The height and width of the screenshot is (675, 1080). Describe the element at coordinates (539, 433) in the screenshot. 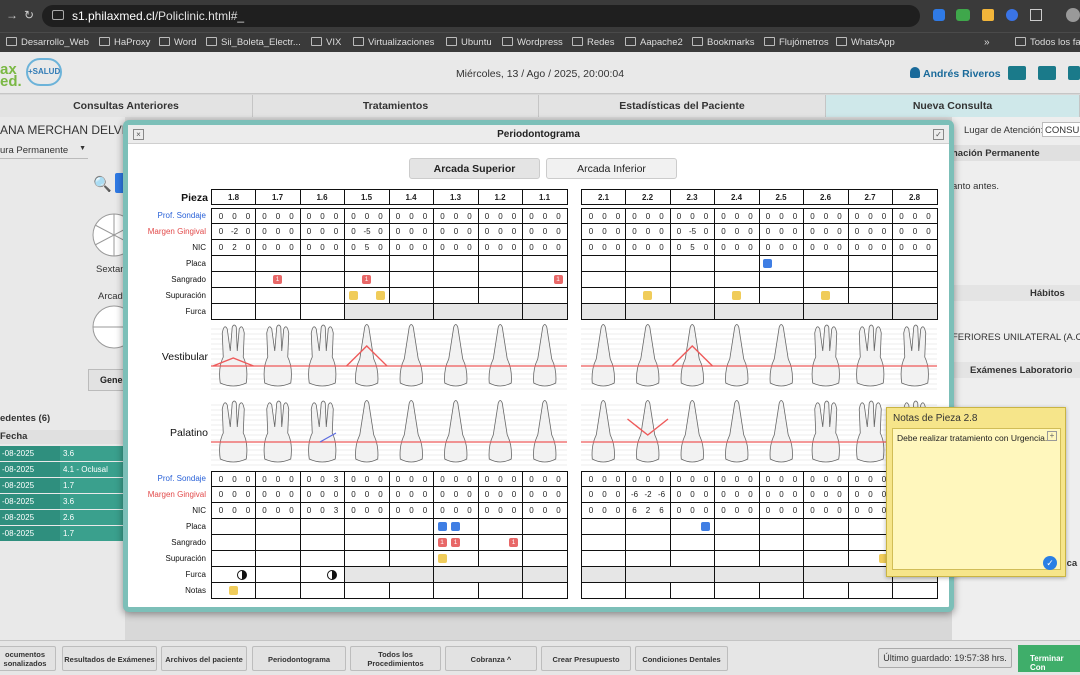

I see `palatino-teeth` at that location.